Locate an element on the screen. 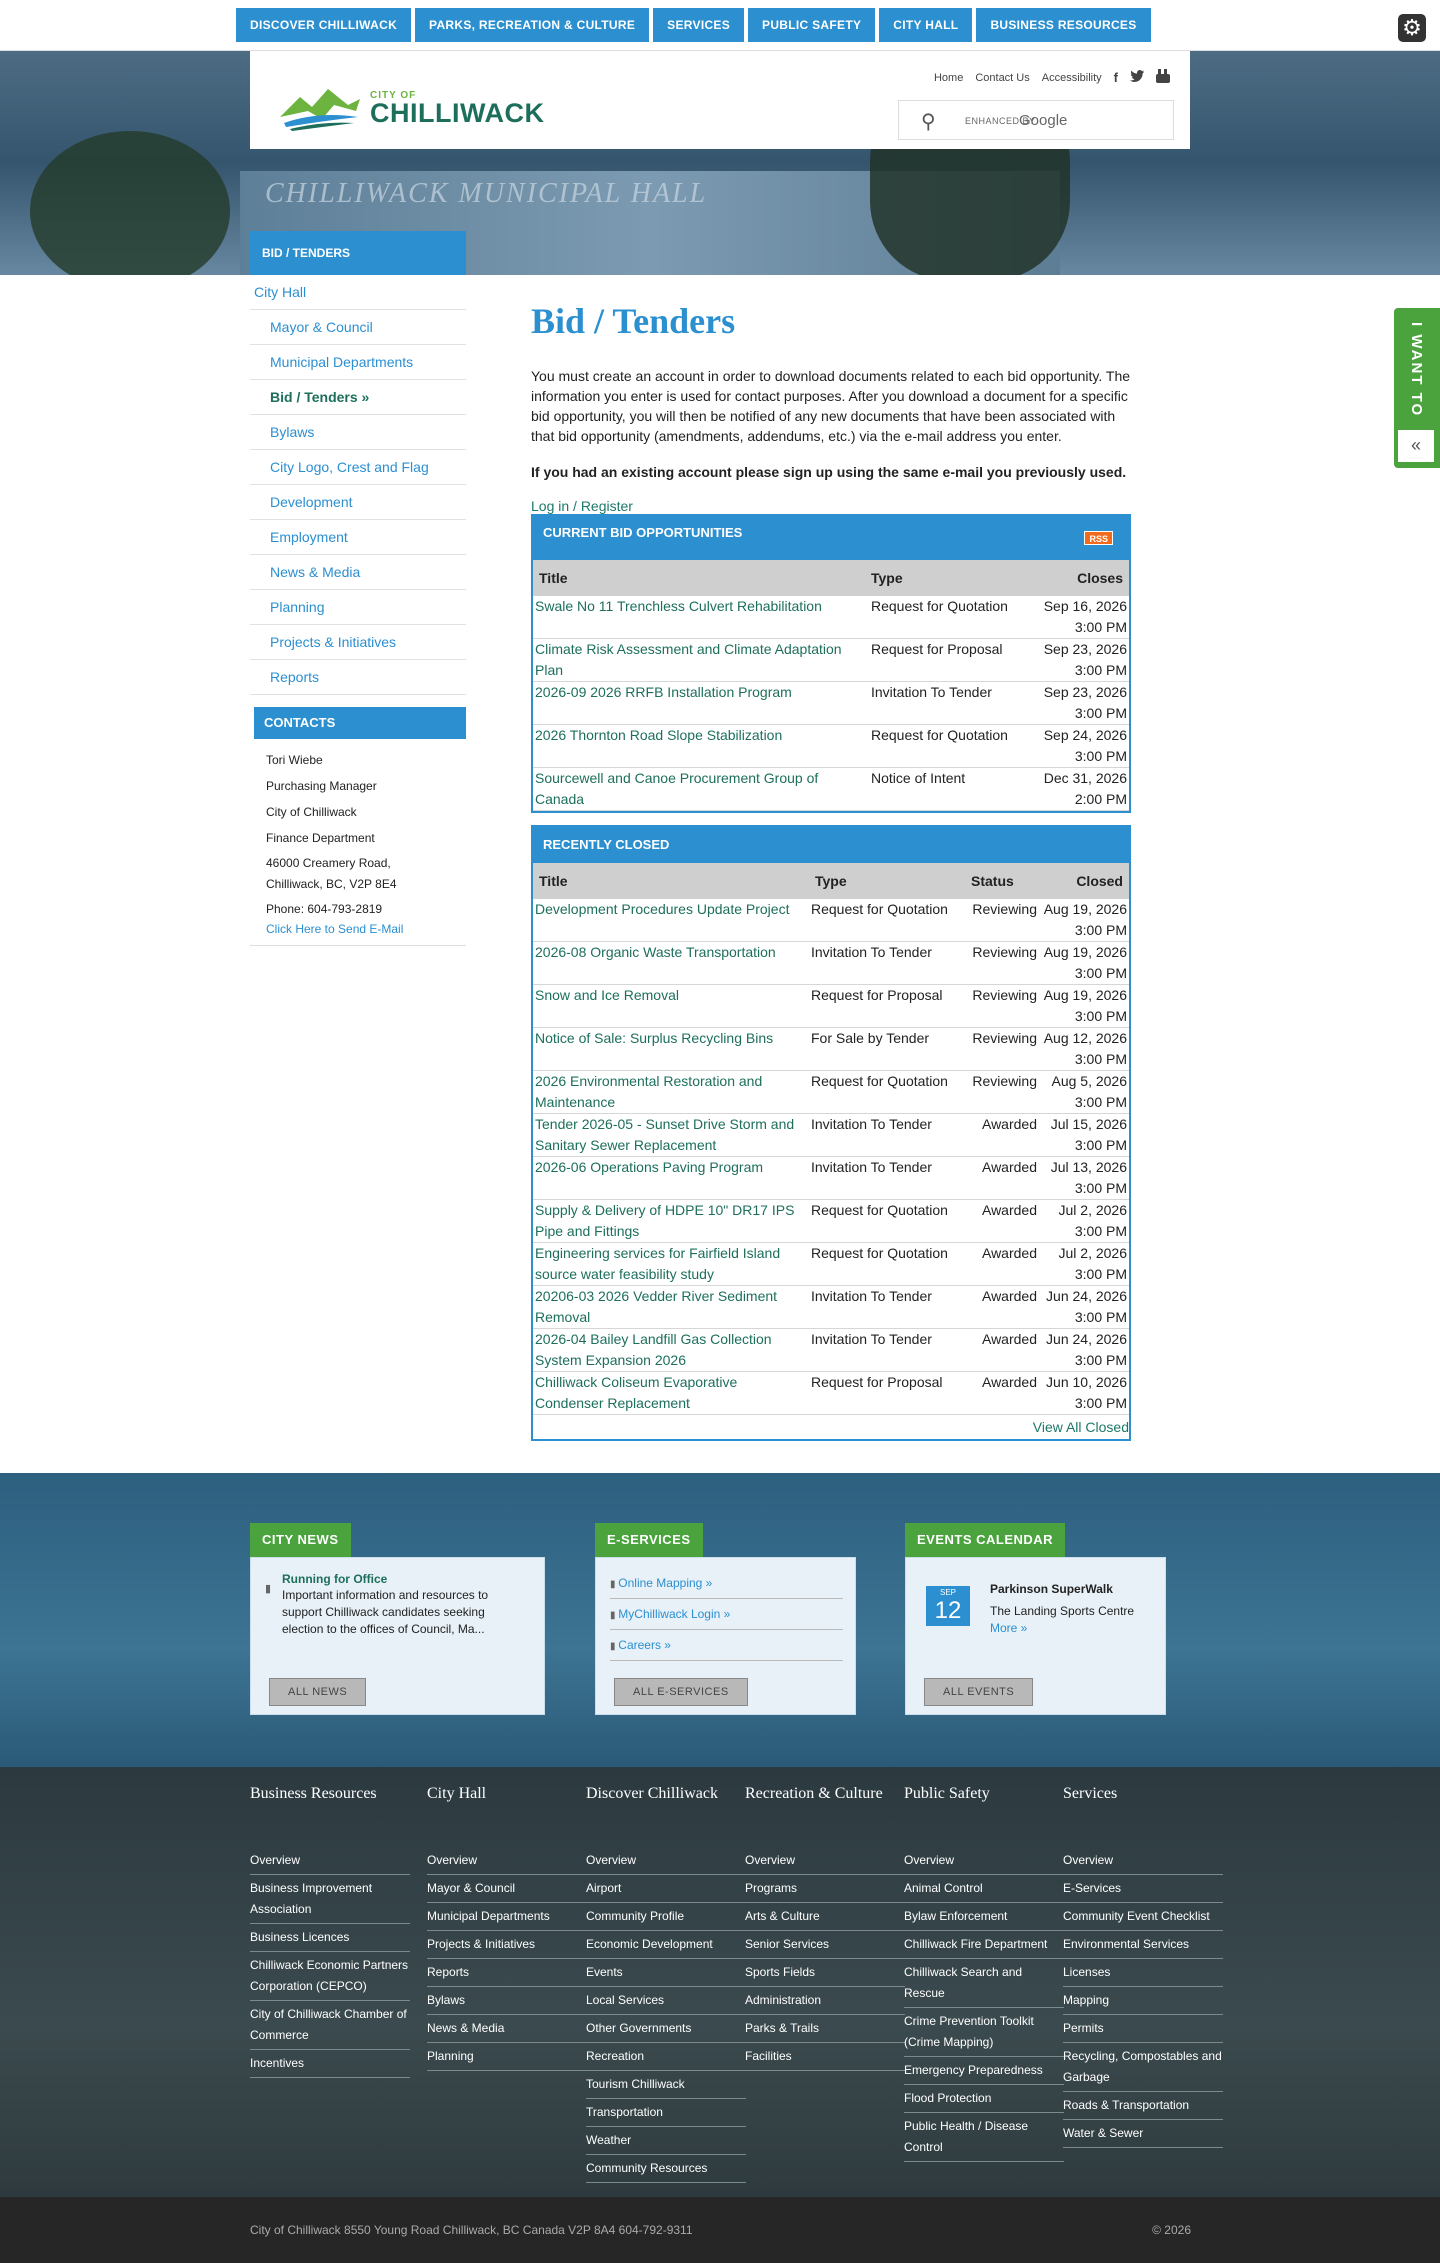 Image resolution: width=1440 pixels, height=2263 pixels. footer-link: Water & Sewer is located at coordinates (1143, 2134).